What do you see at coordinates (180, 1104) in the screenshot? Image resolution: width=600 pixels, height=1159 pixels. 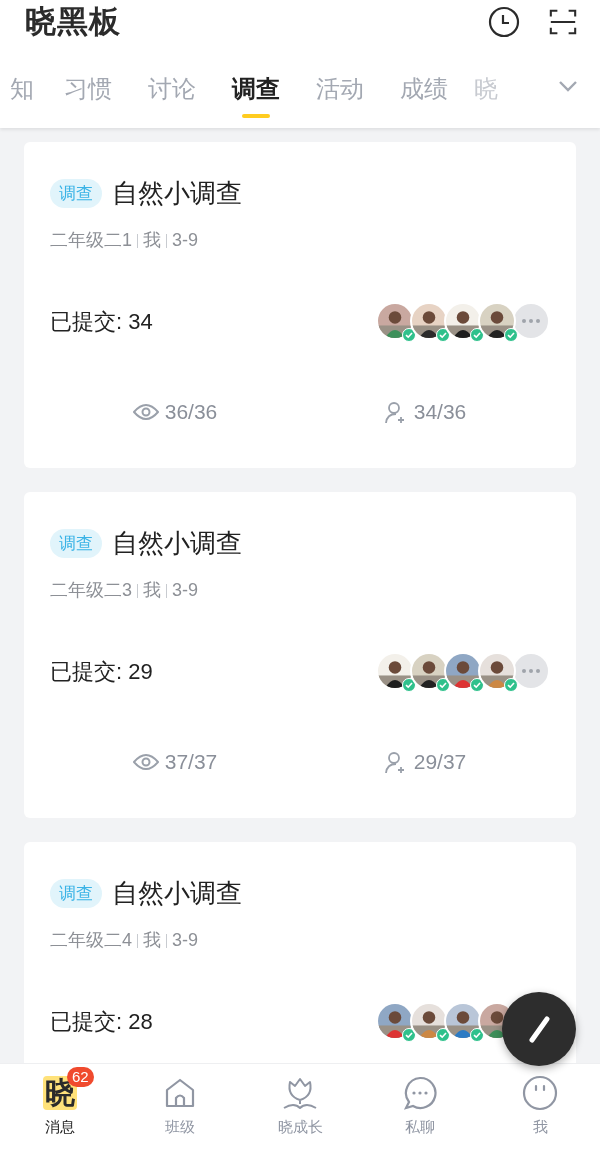 I see `nav-tab: 班级` at bounding box center [180, 1104].